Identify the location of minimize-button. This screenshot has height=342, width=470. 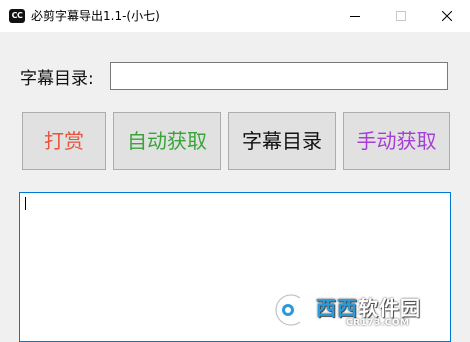
(355, 16).